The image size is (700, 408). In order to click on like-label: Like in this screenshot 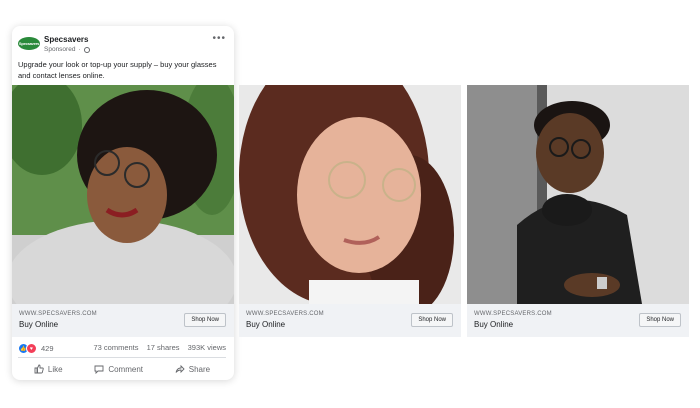, I will do `click(55, 369)`.